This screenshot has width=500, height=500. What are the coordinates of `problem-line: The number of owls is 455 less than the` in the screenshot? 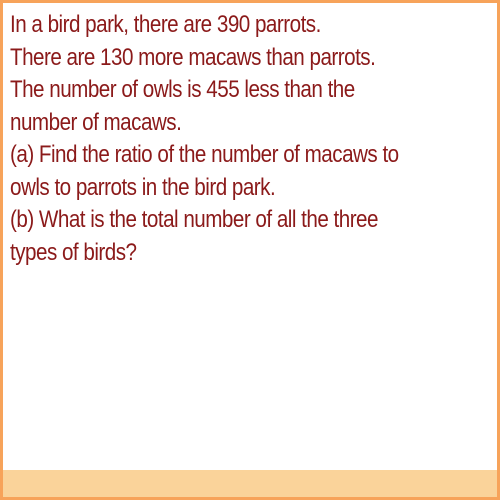 It's located at (182, 89).